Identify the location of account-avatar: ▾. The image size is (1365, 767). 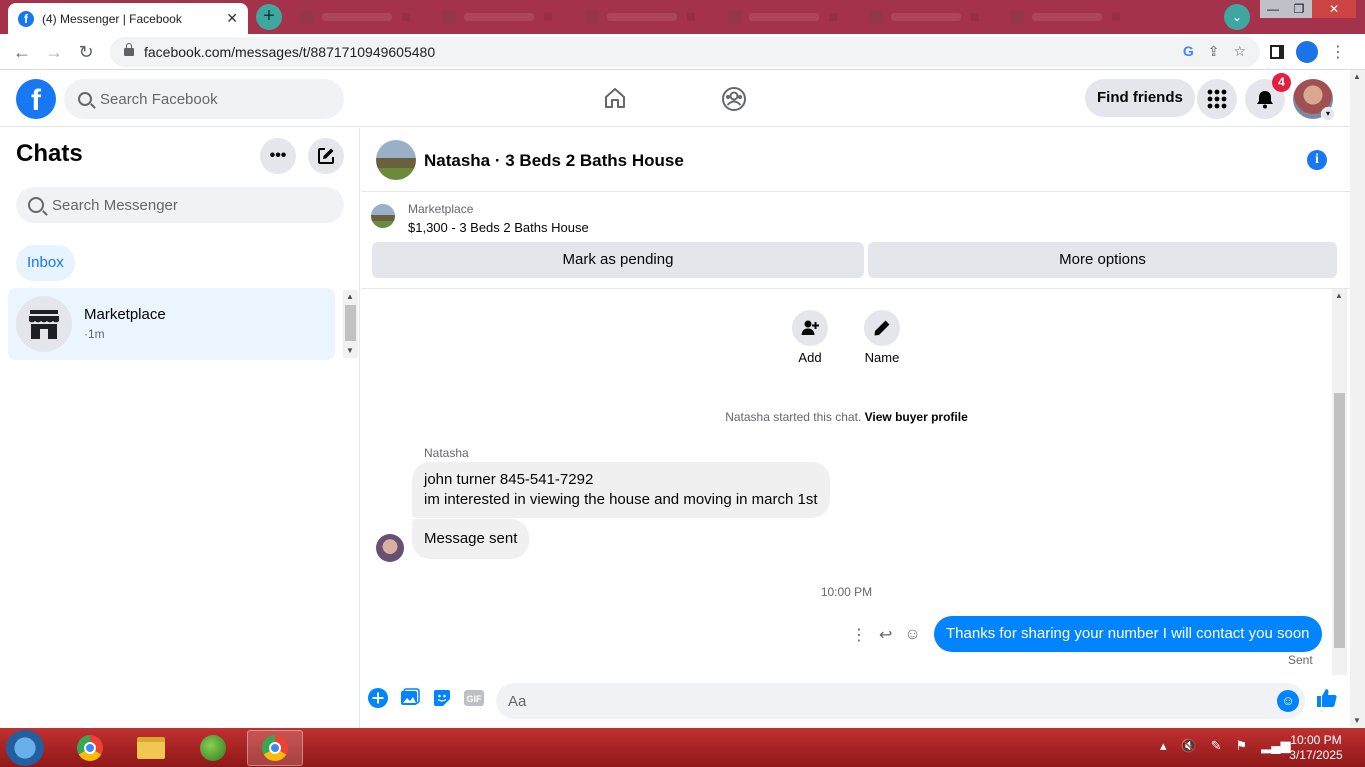
(1314, 100).